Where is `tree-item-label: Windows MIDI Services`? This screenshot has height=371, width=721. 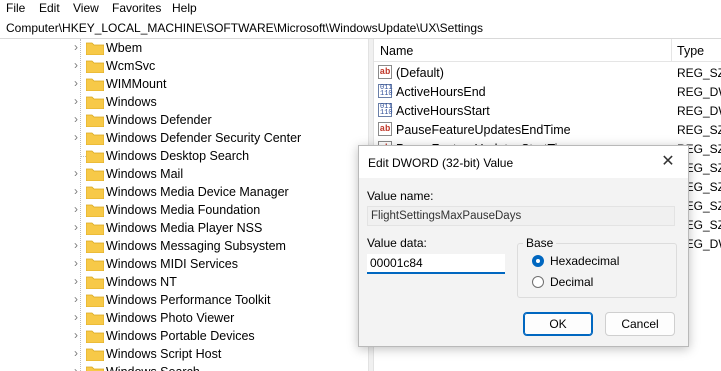 tree-item-label: Windows MIDI Services is located at coordinates (172, 264).